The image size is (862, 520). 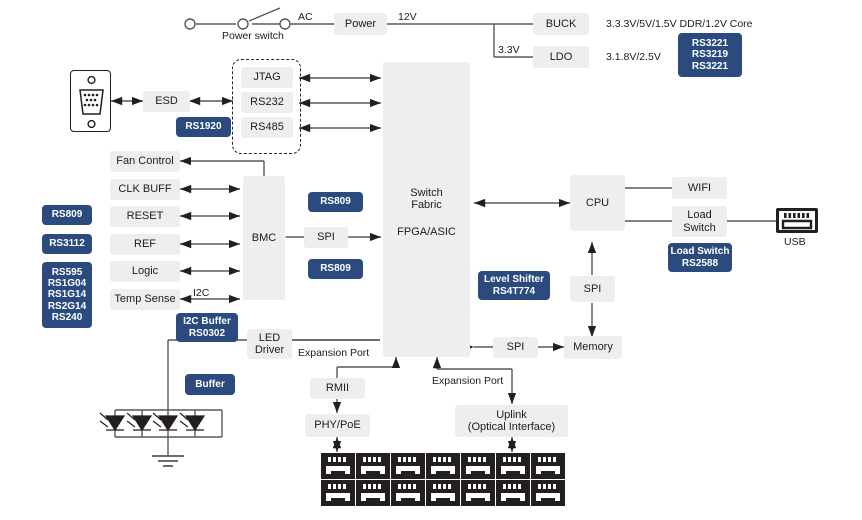 I want to click on logic-chip-line-1: RS595, so click(x=67, y=273).